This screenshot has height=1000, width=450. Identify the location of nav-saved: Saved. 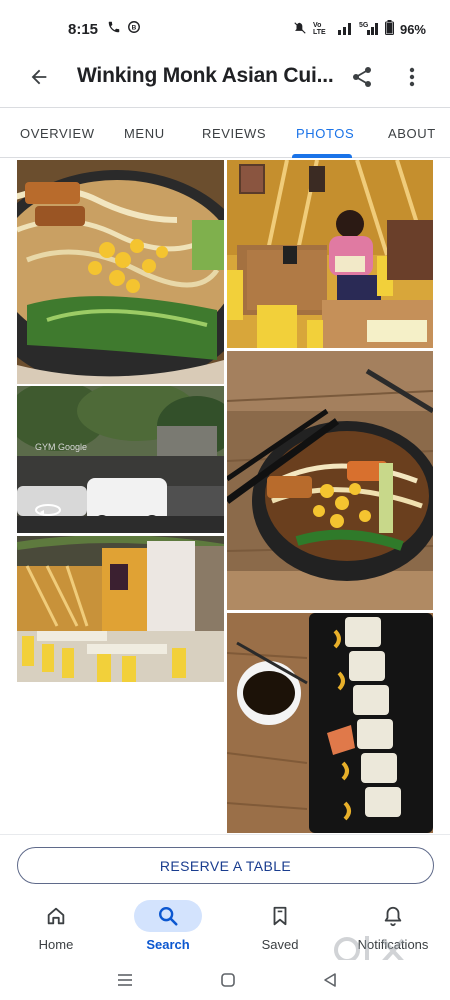
(280, 927).